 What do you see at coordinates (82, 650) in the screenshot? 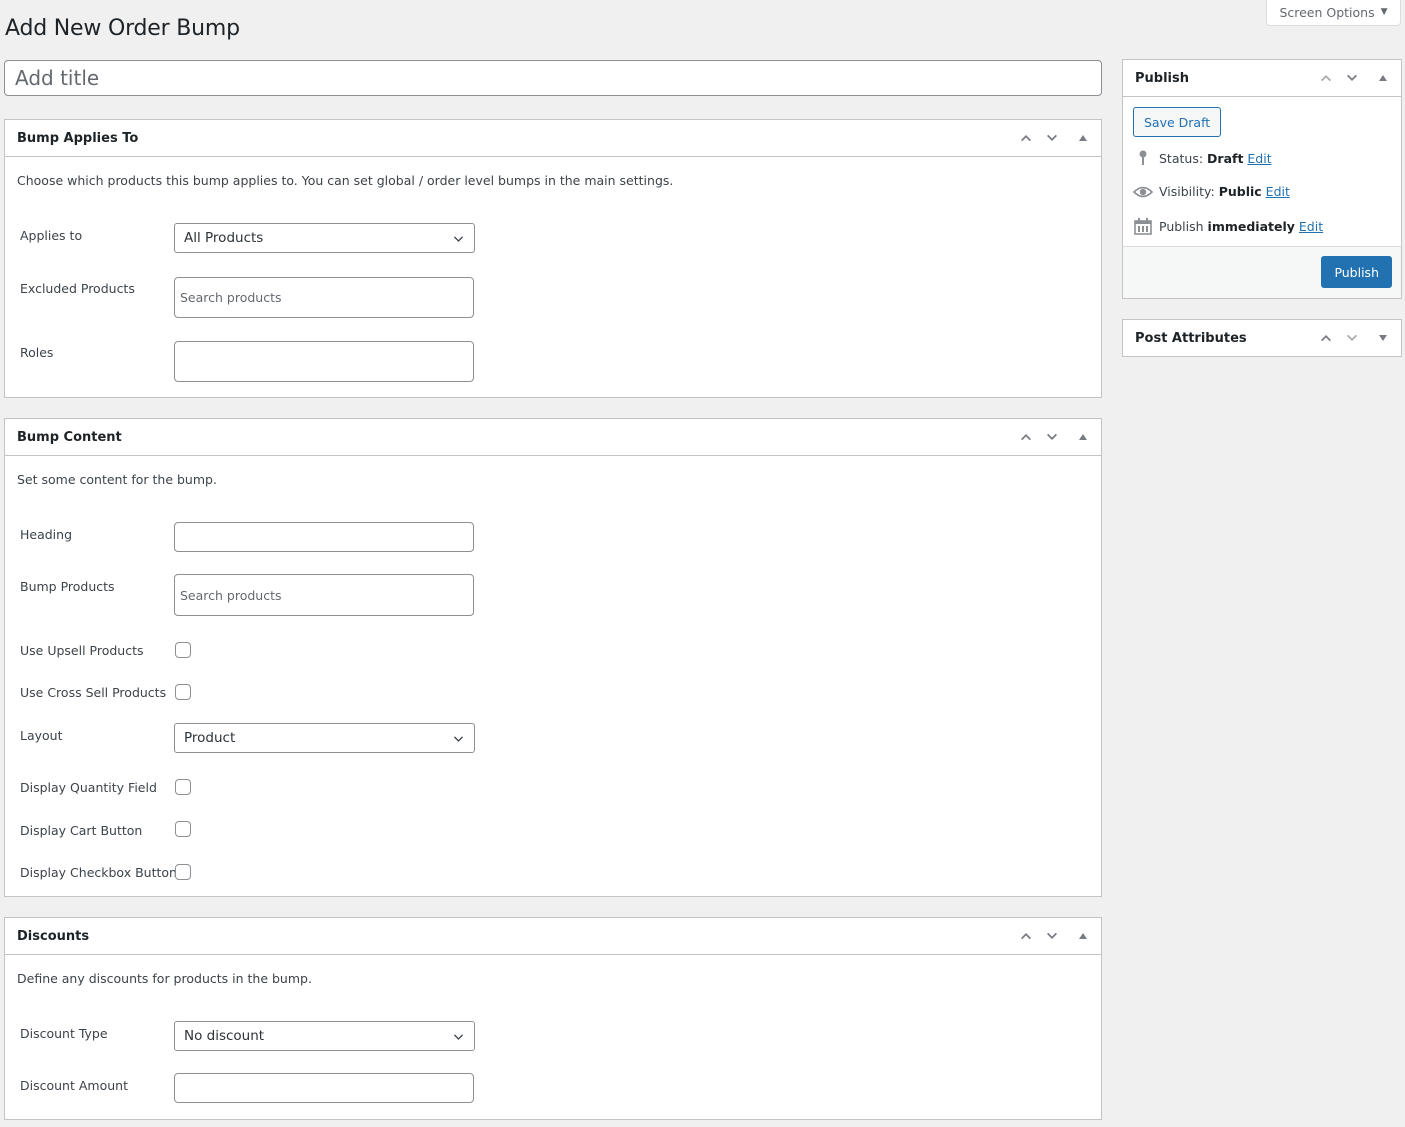
I see `use-upsell-label: Use Upsell Products` at bounding box center [82, 650].